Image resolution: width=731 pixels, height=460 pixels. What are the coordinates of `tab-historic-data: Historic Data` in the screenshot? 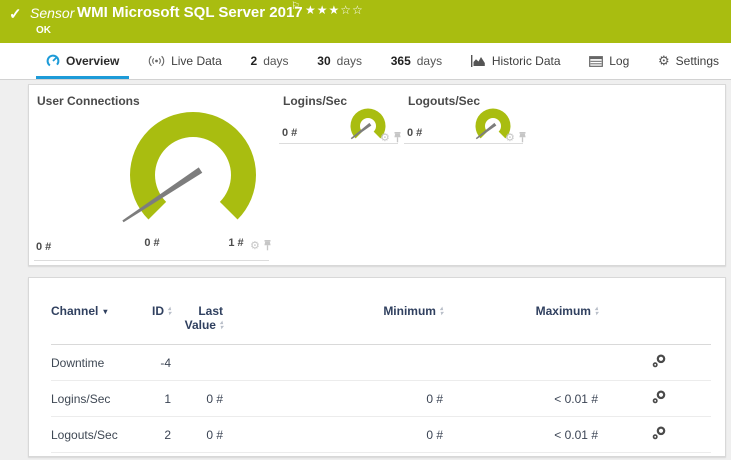 It's located at (516, 61).